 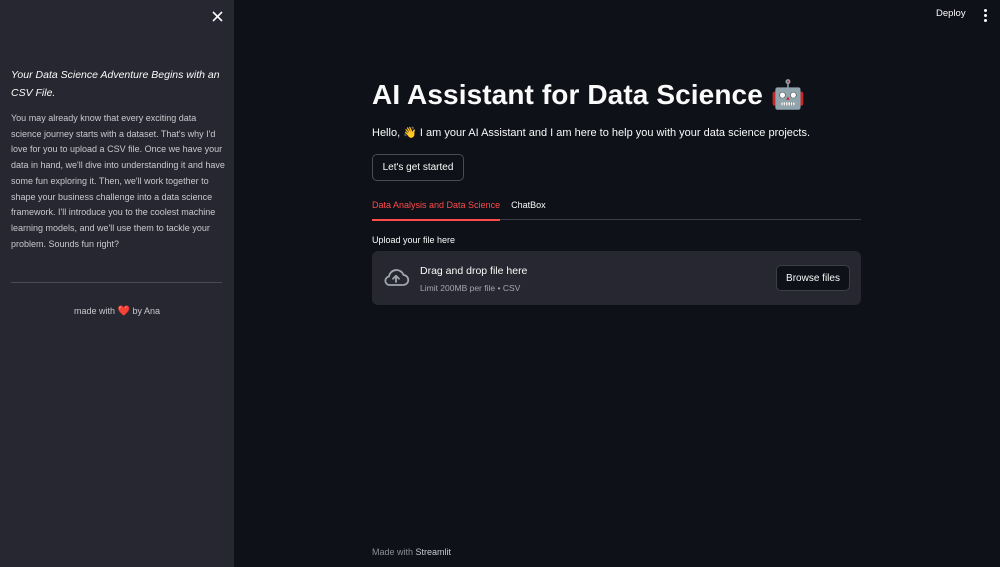 I want to click on get-started-button: Let's get started, so click(x=418, y=167).